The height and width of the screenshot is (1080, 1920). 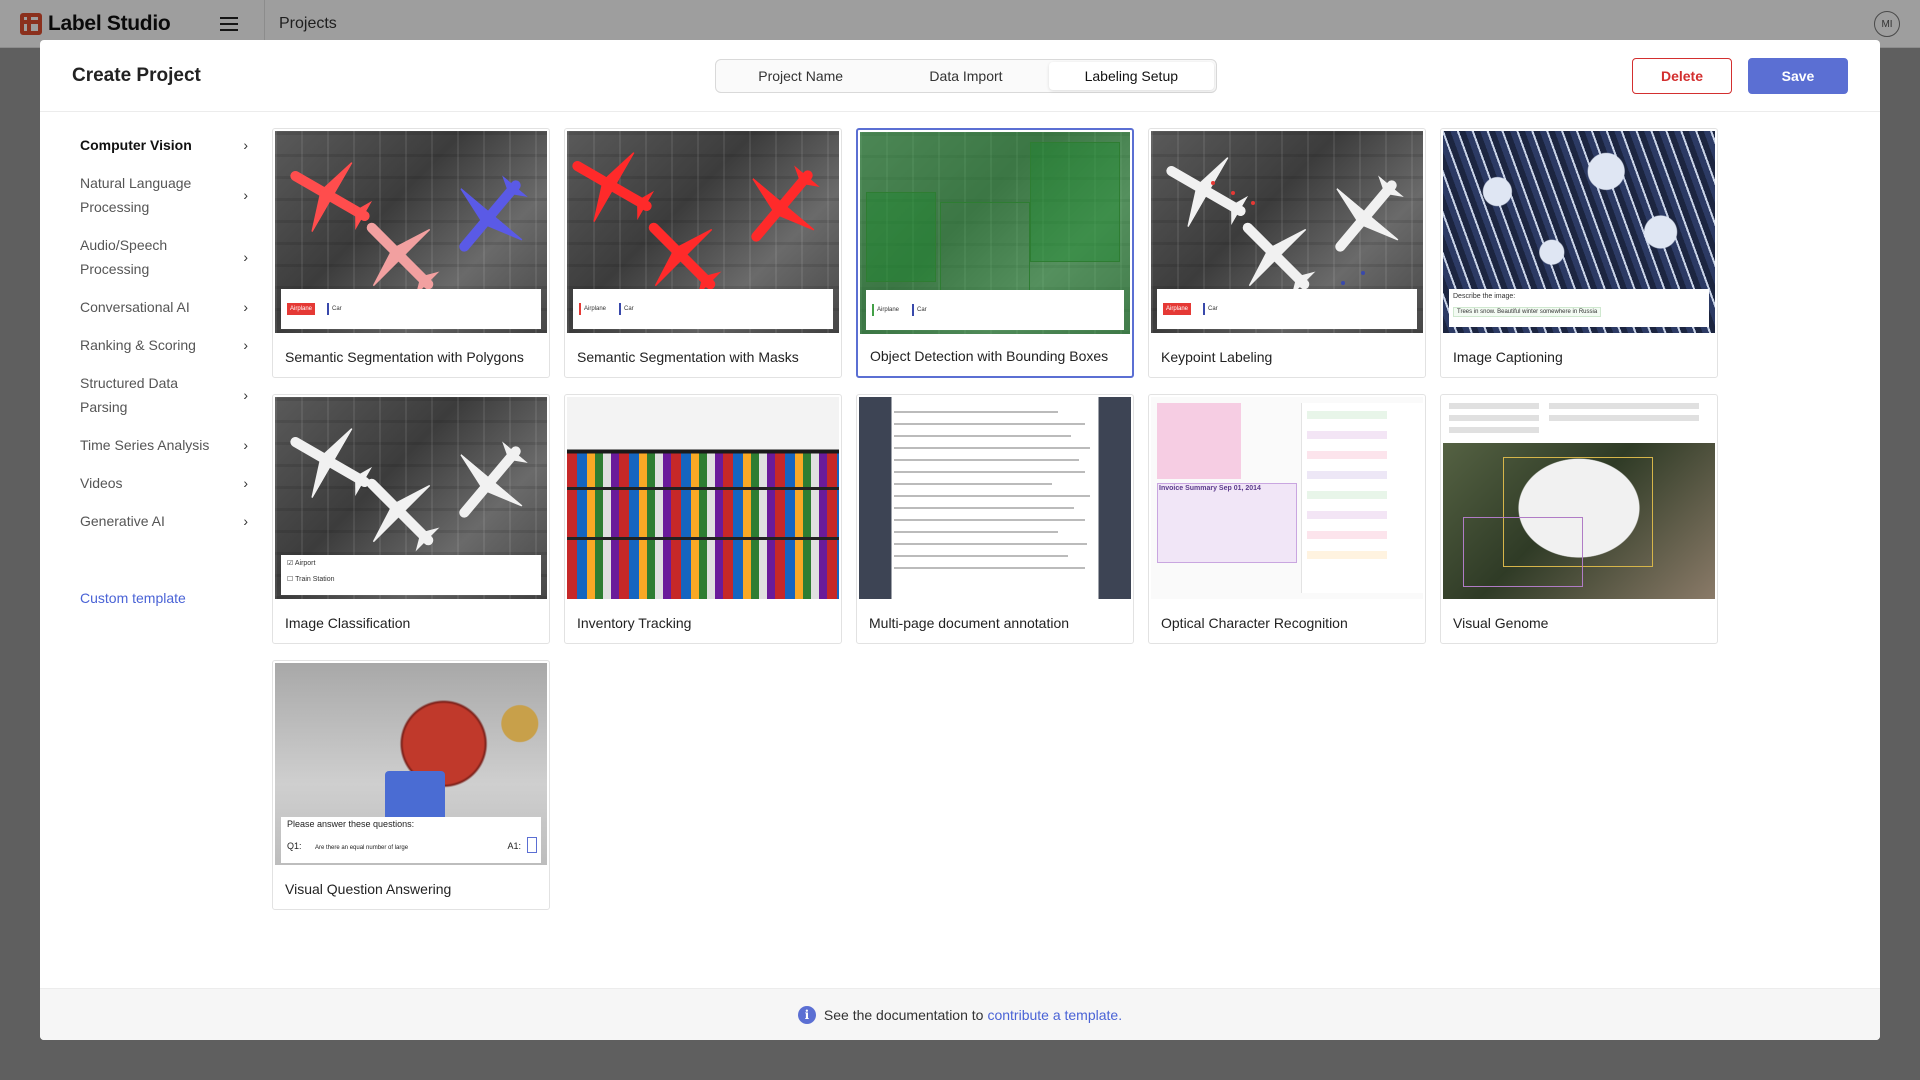 I want to click on sidebar-item-label: Time Series Analysis, so click(x=145, y=445).